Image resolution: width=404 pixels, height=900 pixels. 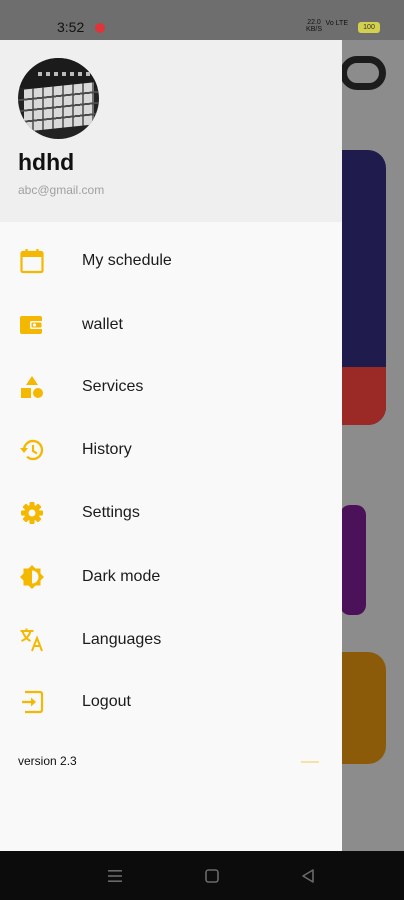 I want to click on network-speed: 22.0 KB/S, so click(x=314, y=26).